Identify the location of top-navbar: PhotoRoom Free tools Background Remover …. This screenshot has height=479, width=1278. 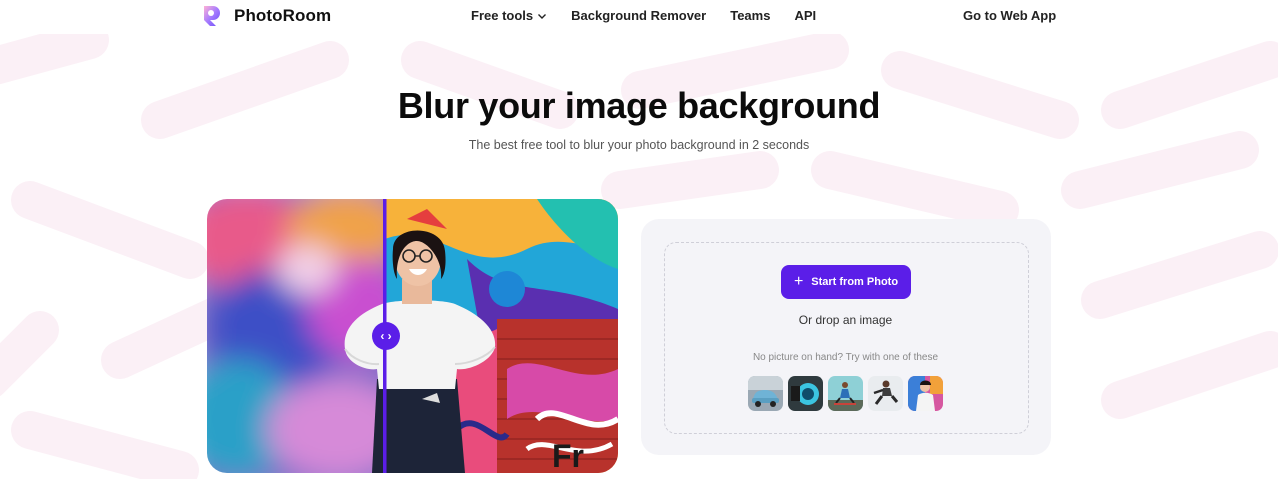
(639, 17).